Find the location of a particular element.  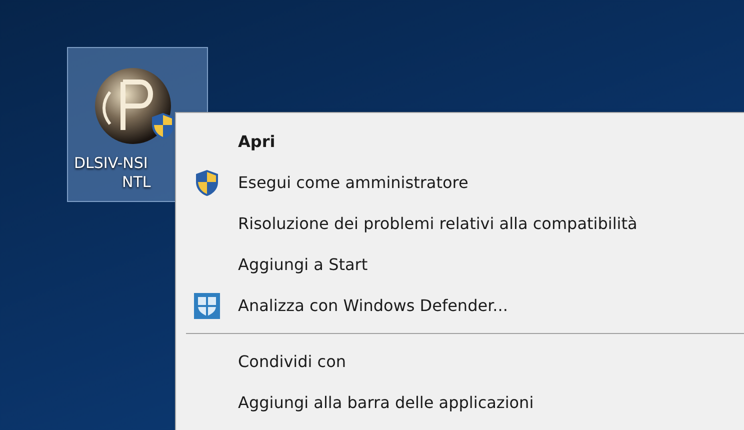

shield-icon is located at coordinates (207, 182).